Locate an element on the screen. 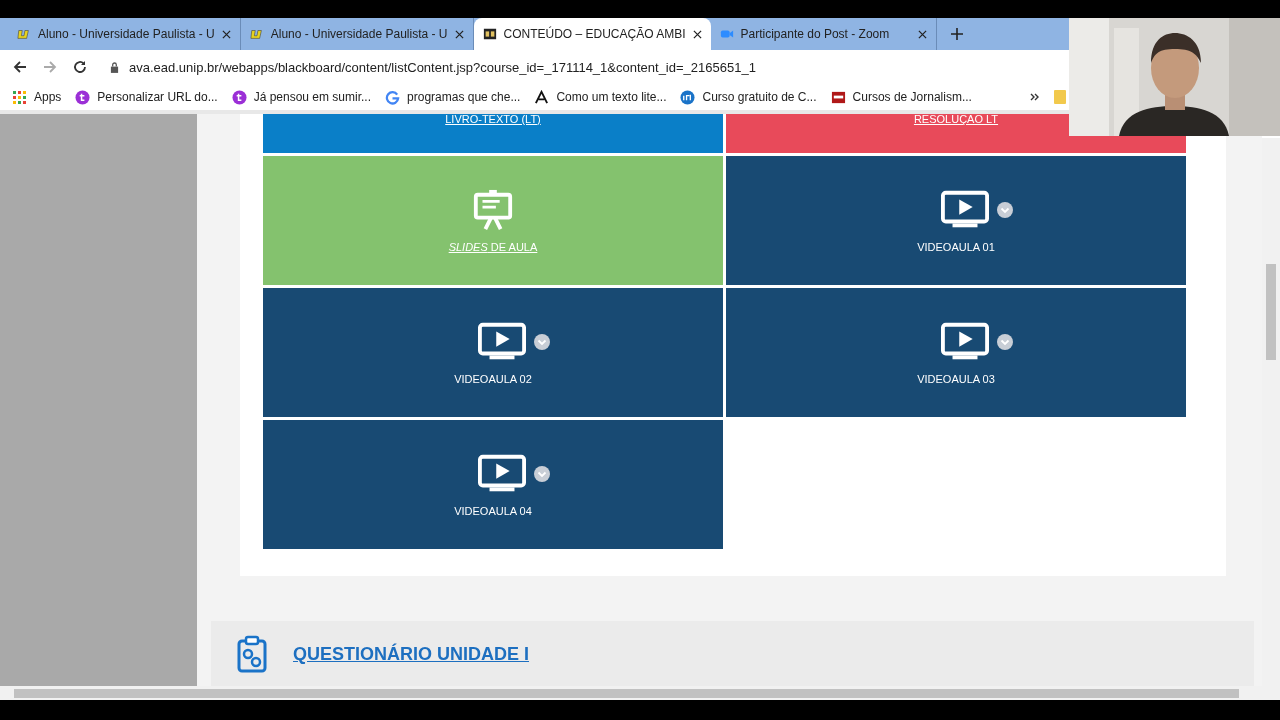 This screenshot has height=720, width=1280. new-tab-icon is located at coordinates (956, 34).